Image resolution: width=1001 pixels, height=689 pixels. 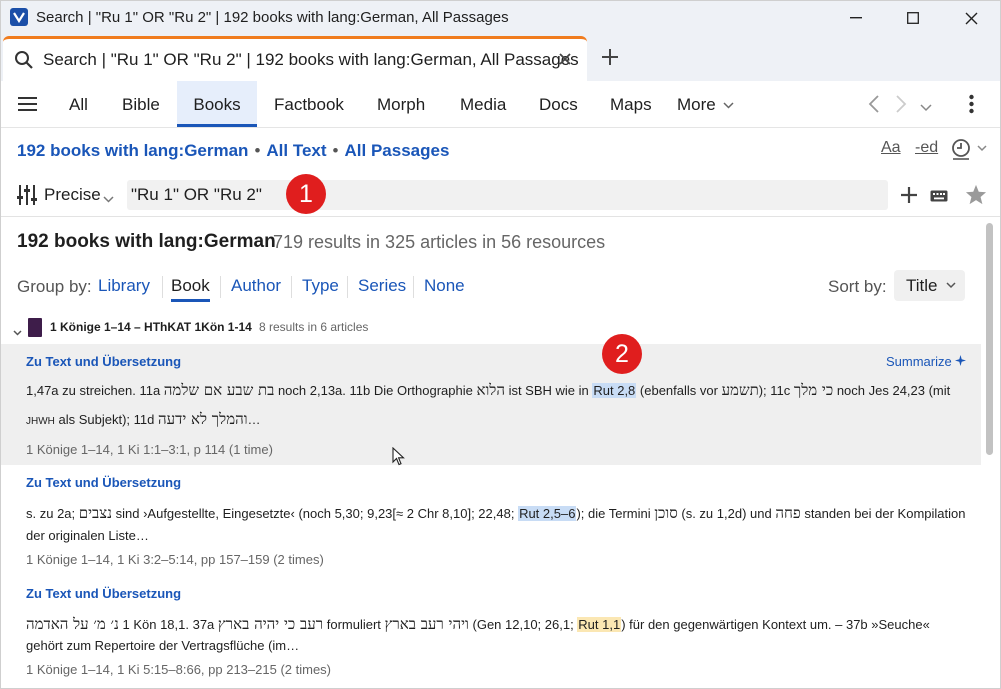 What do you see at coordinates (913, 18) in the screenshot?
I see `maximize-button` at bounding box center [913, 18].